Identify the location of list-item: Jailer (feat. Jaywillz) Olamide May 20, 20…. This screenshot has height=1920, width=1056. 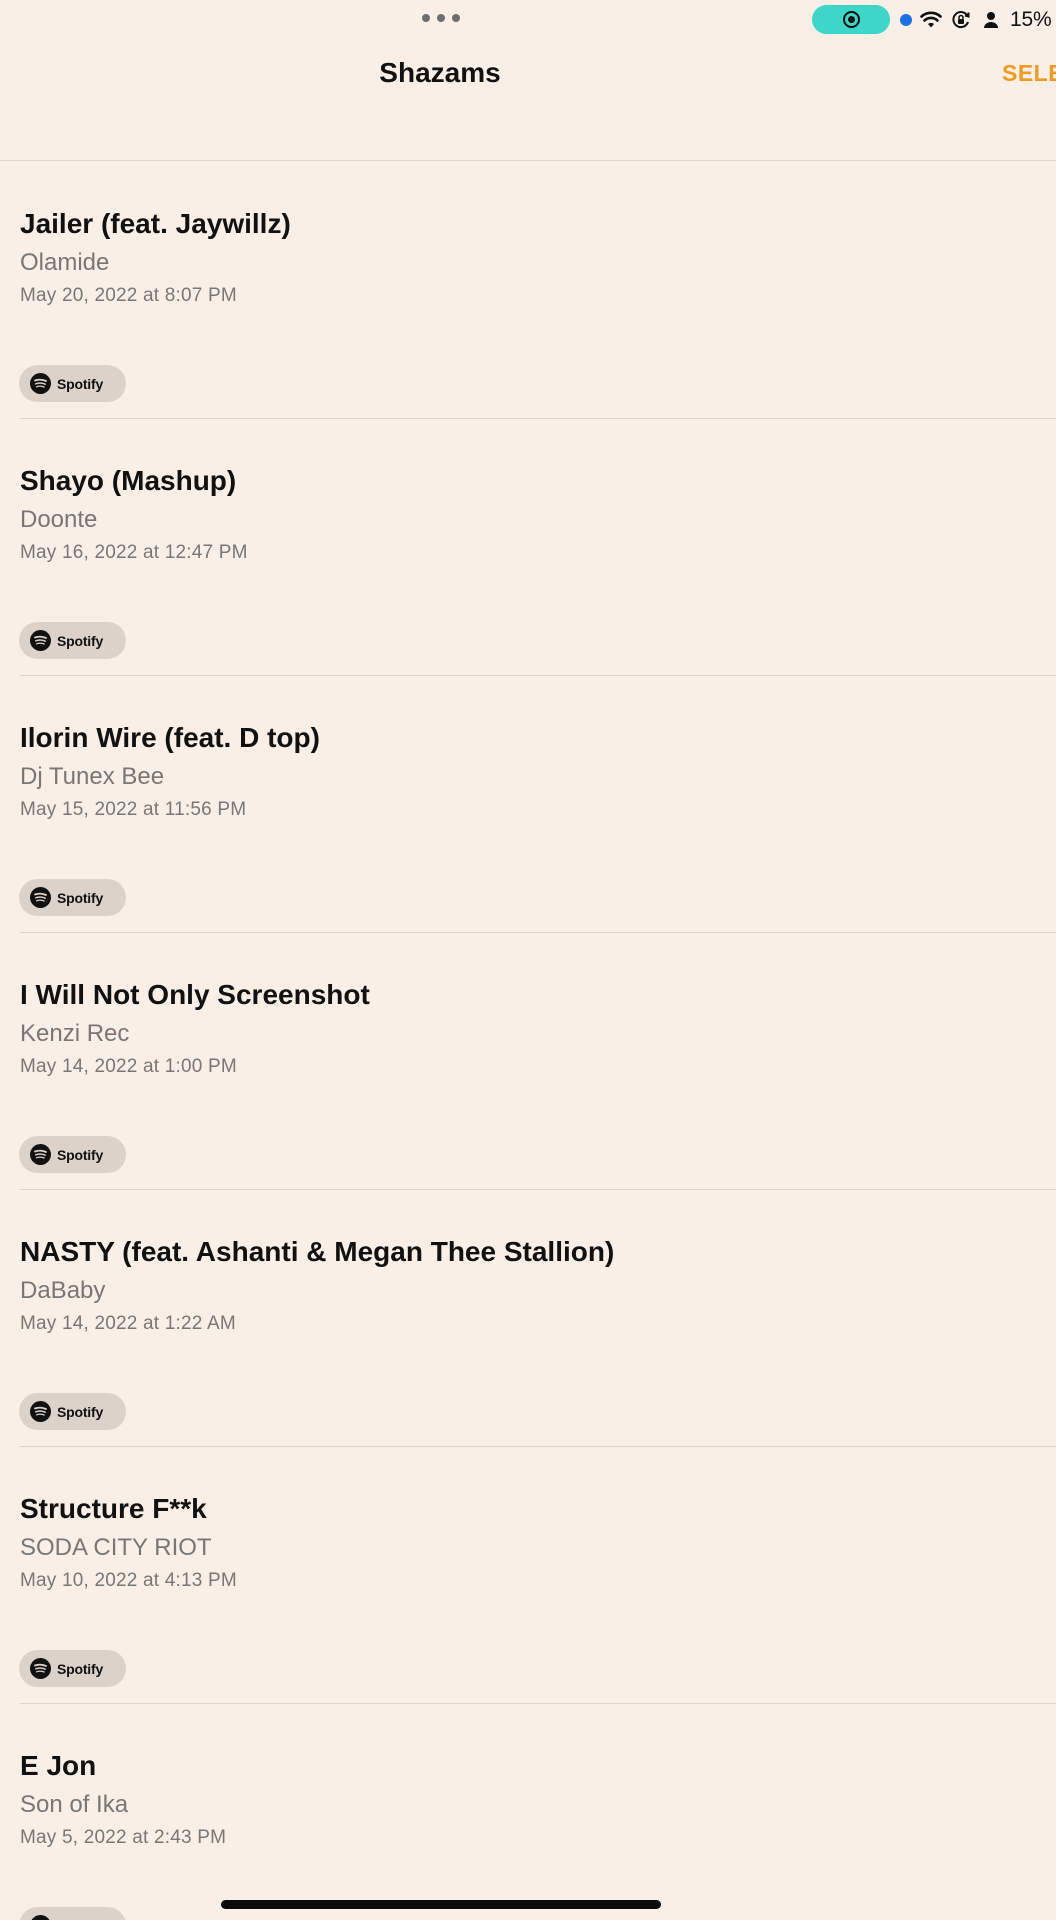
(528, 289).